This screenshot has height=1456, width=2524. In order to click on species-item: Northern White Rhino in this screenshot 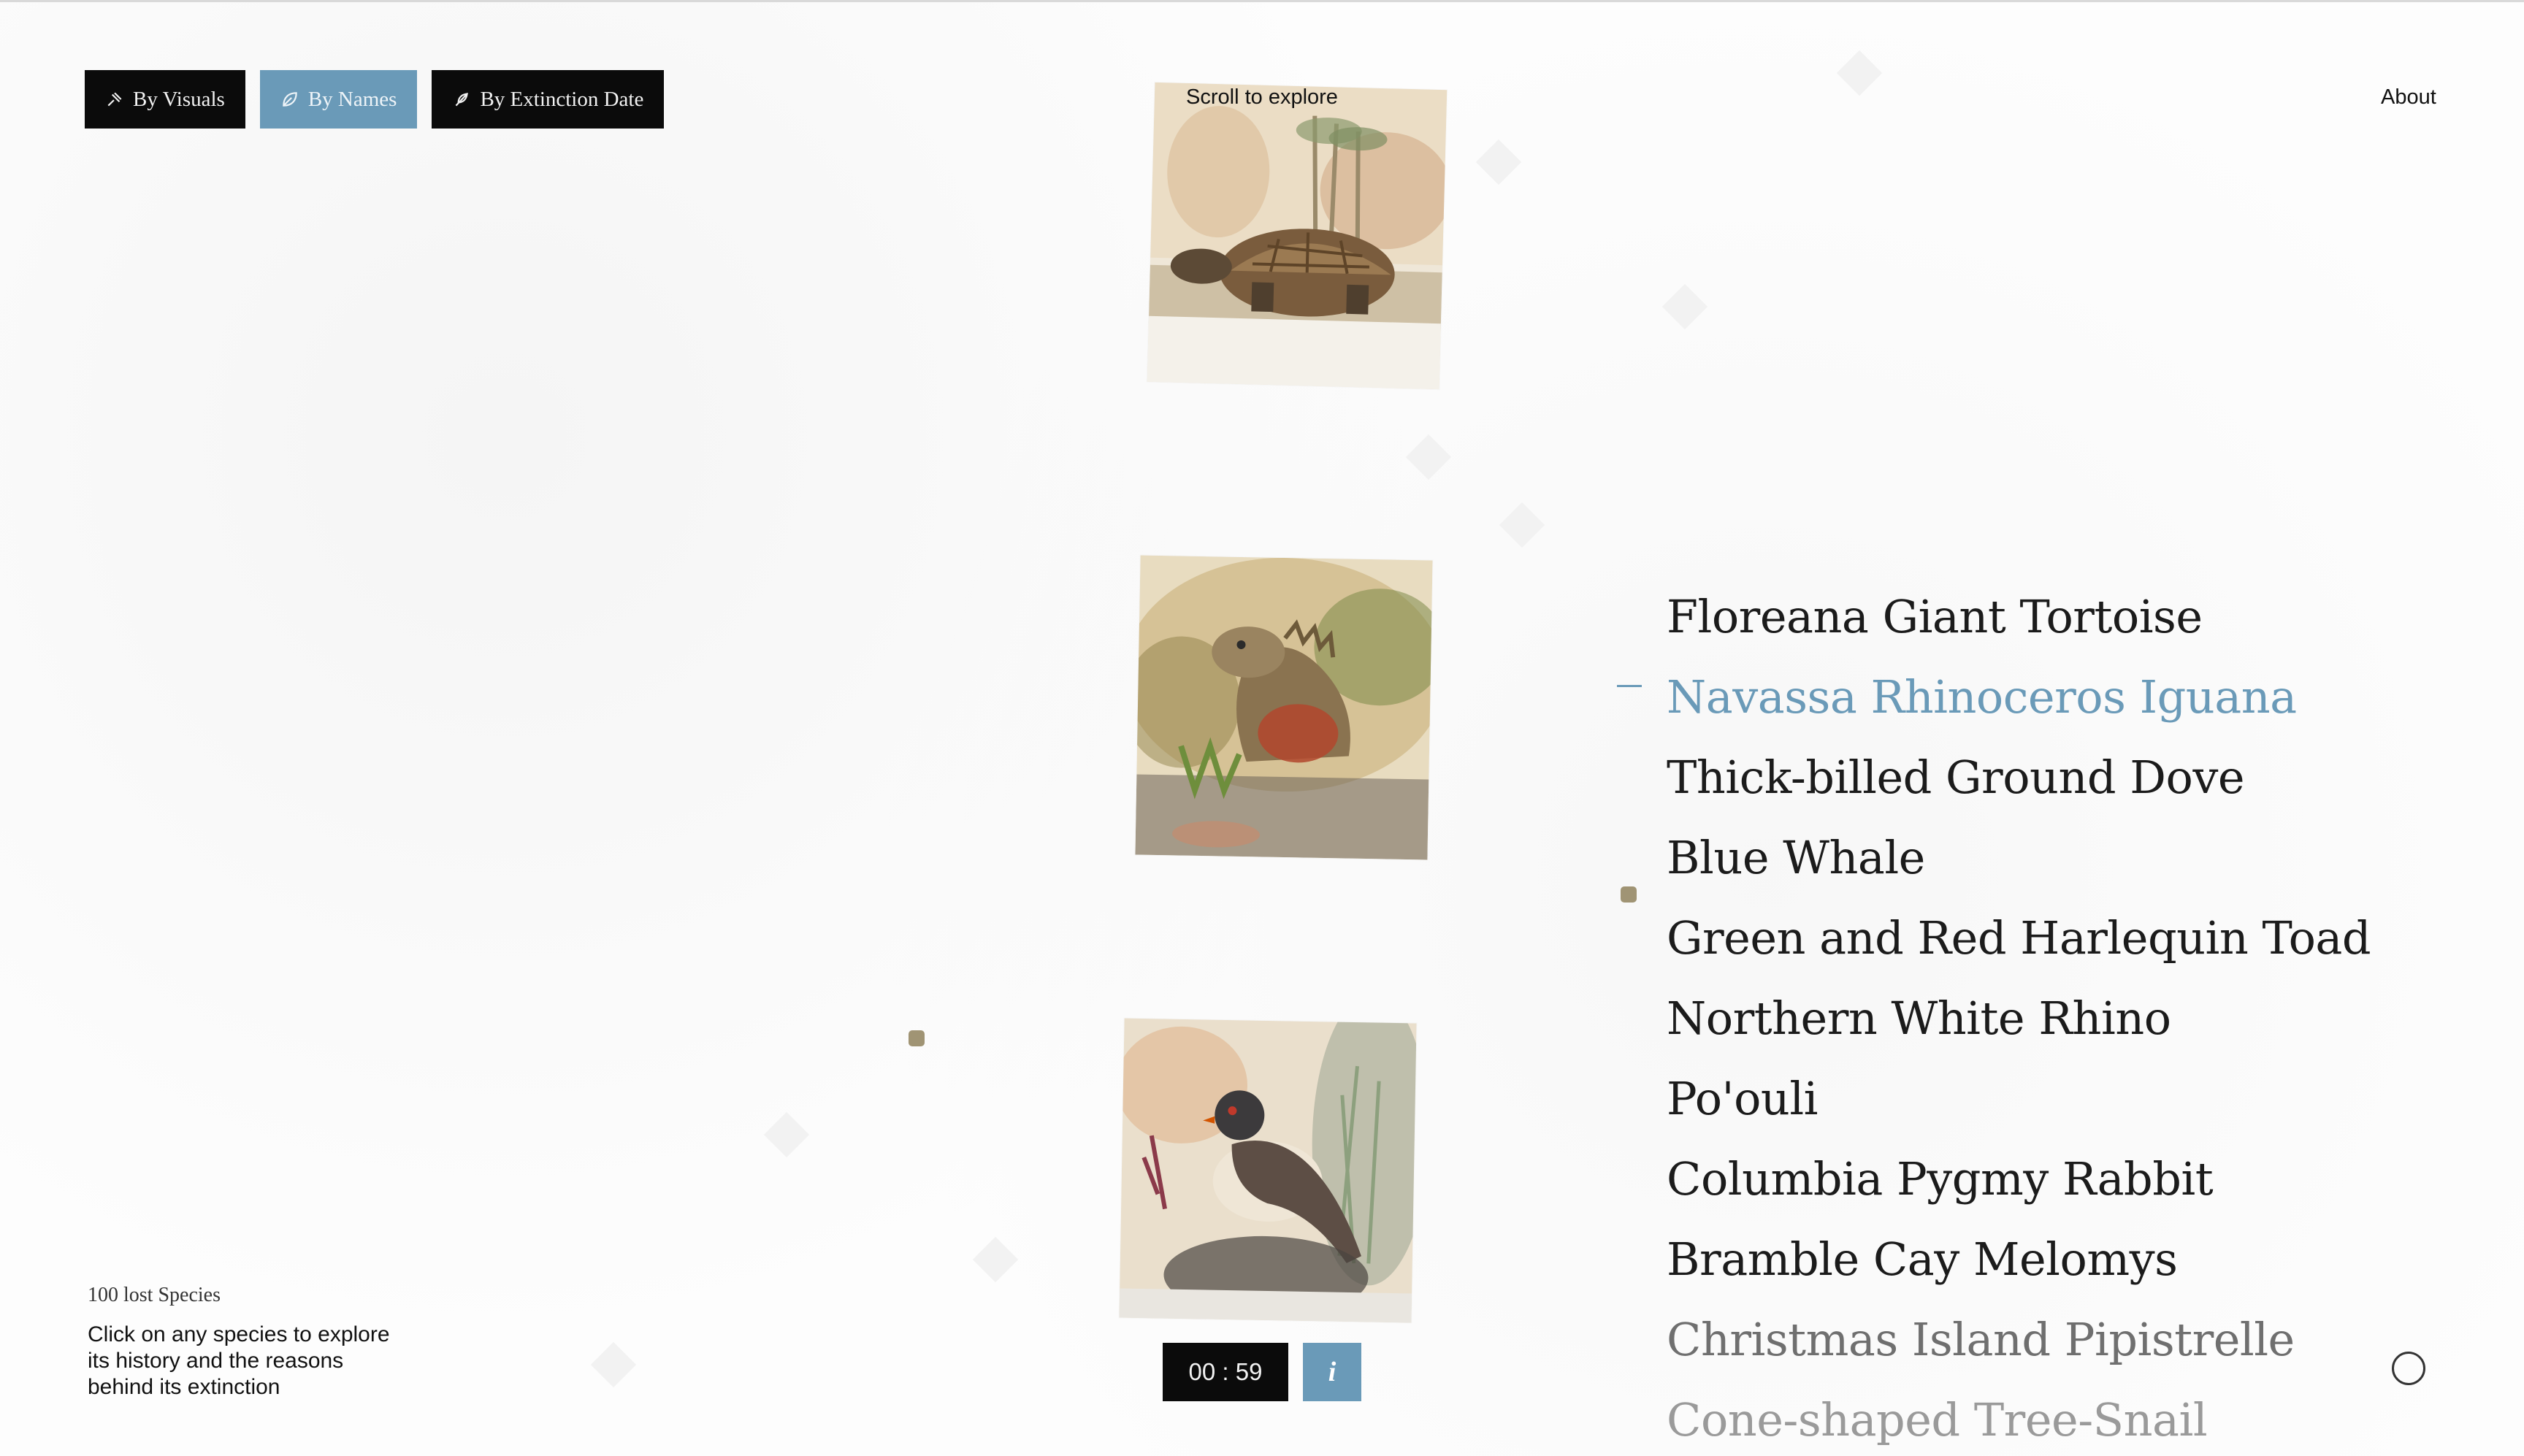, I will do `click(2019, 1018)`.